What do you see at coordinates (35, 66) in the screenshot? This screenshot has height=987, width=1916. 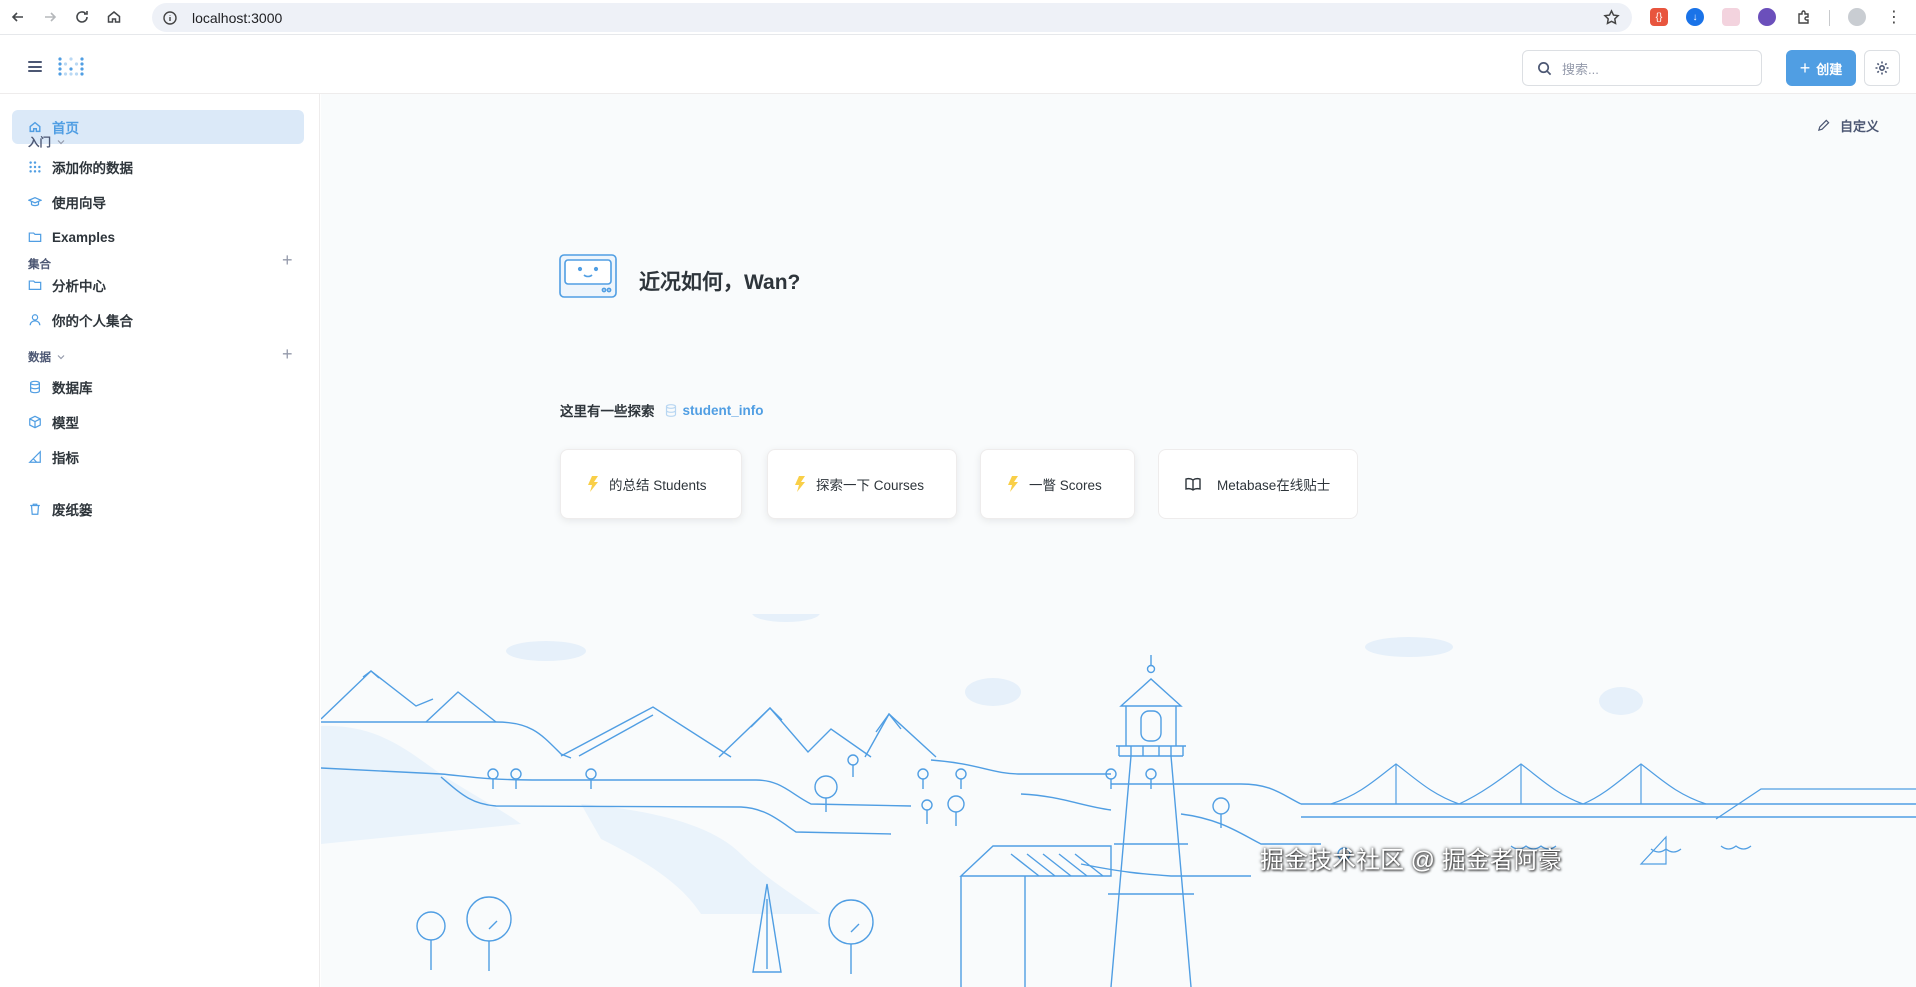 I see `menu-toggle-icon` at bounding box center [35, 66].